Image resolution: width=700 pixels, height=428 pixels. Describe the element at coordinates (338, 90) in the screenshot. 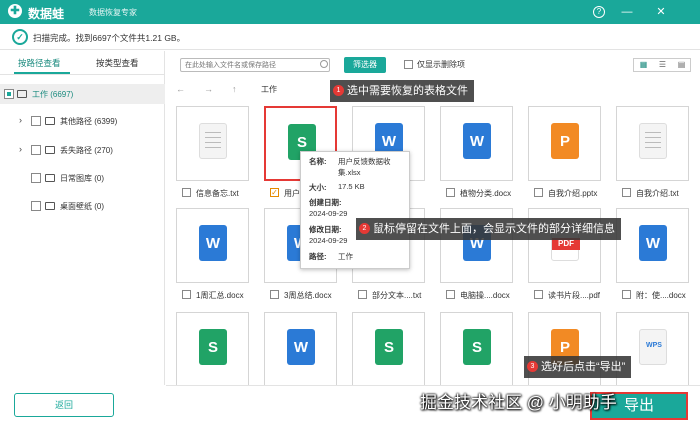

I see `annotation-number: 1` at that location.